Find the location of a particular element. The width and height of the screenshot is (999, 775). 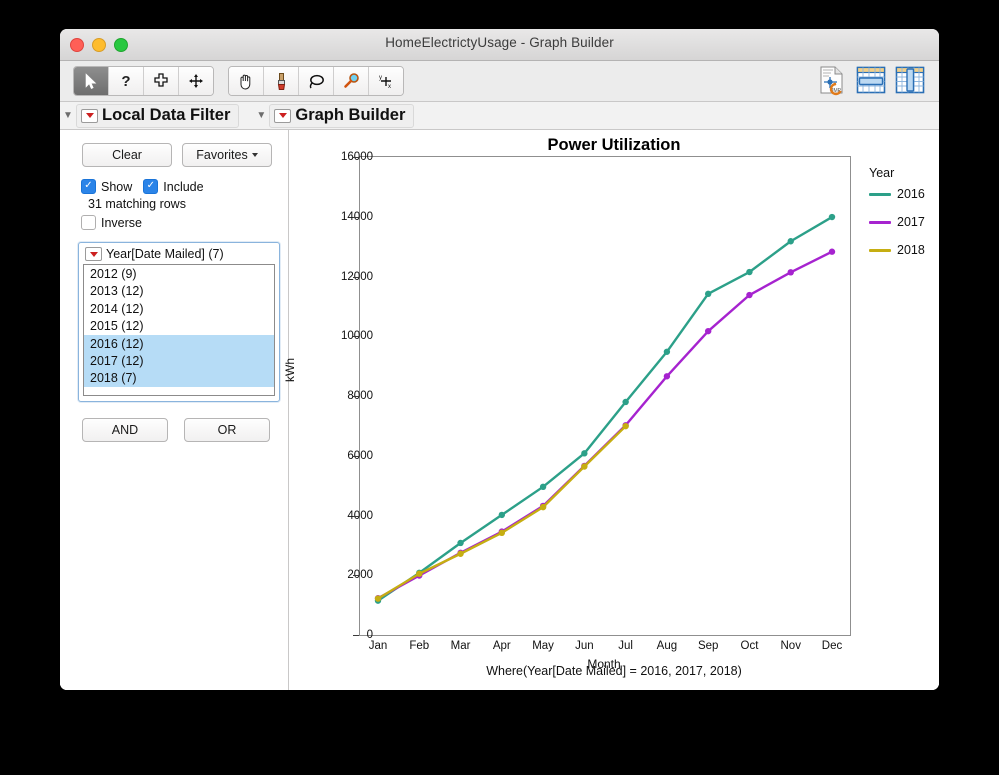

x-axis-tick-label: Dec is located at coordinates (832, 646).